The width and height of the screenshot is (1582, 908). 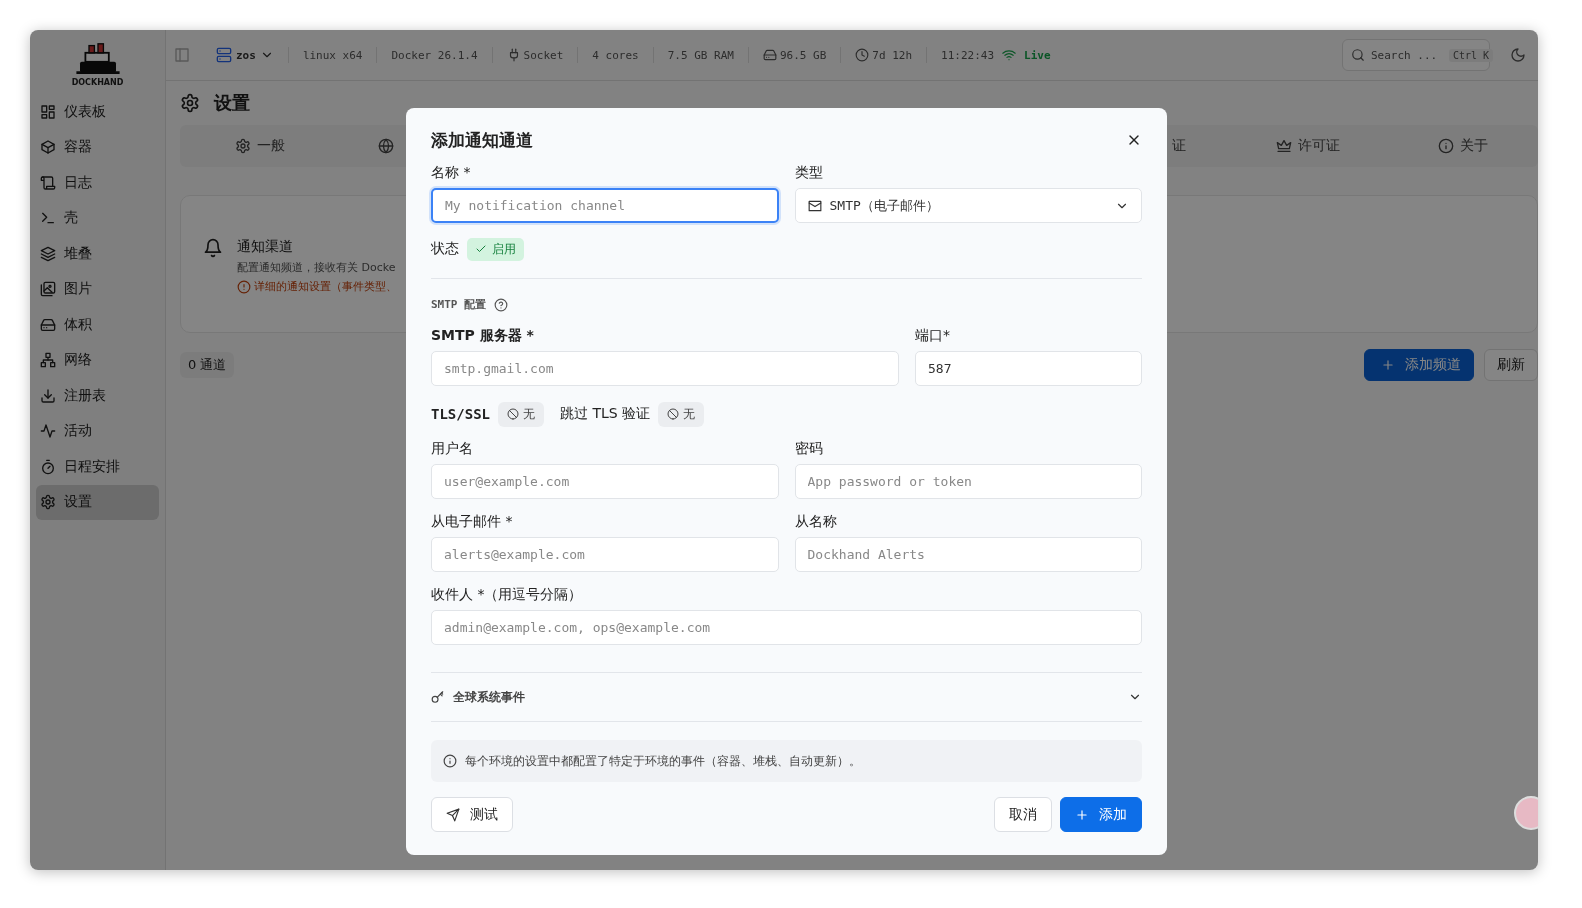 What do you see at coordinates (615, 55) in the screenshot?
I see `system-stat: 4 cores` at bounding box center [615, 55].